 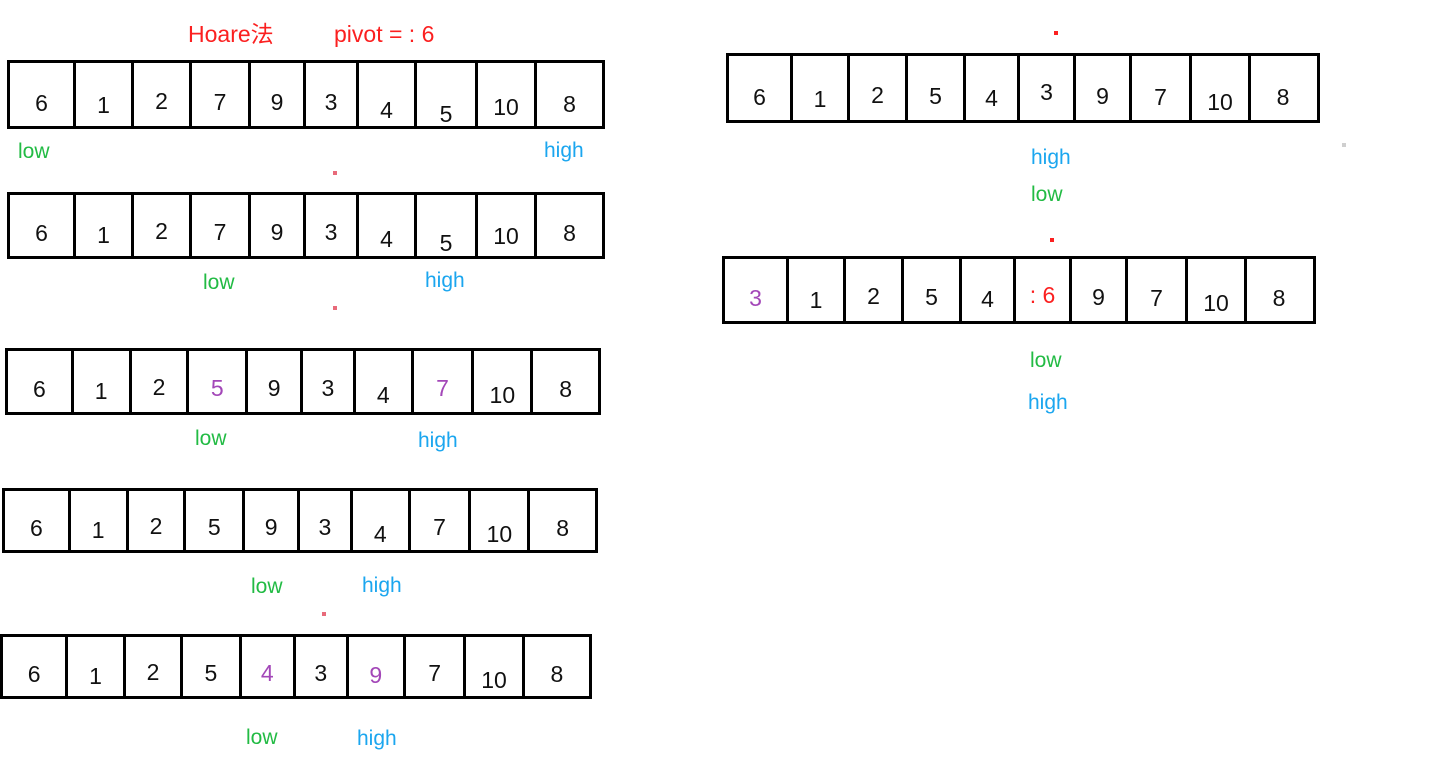 What do you see at coordinates (1279, 298) in the screenshot?
I see `cell-value: 8` at bounding box center [1279, 298].